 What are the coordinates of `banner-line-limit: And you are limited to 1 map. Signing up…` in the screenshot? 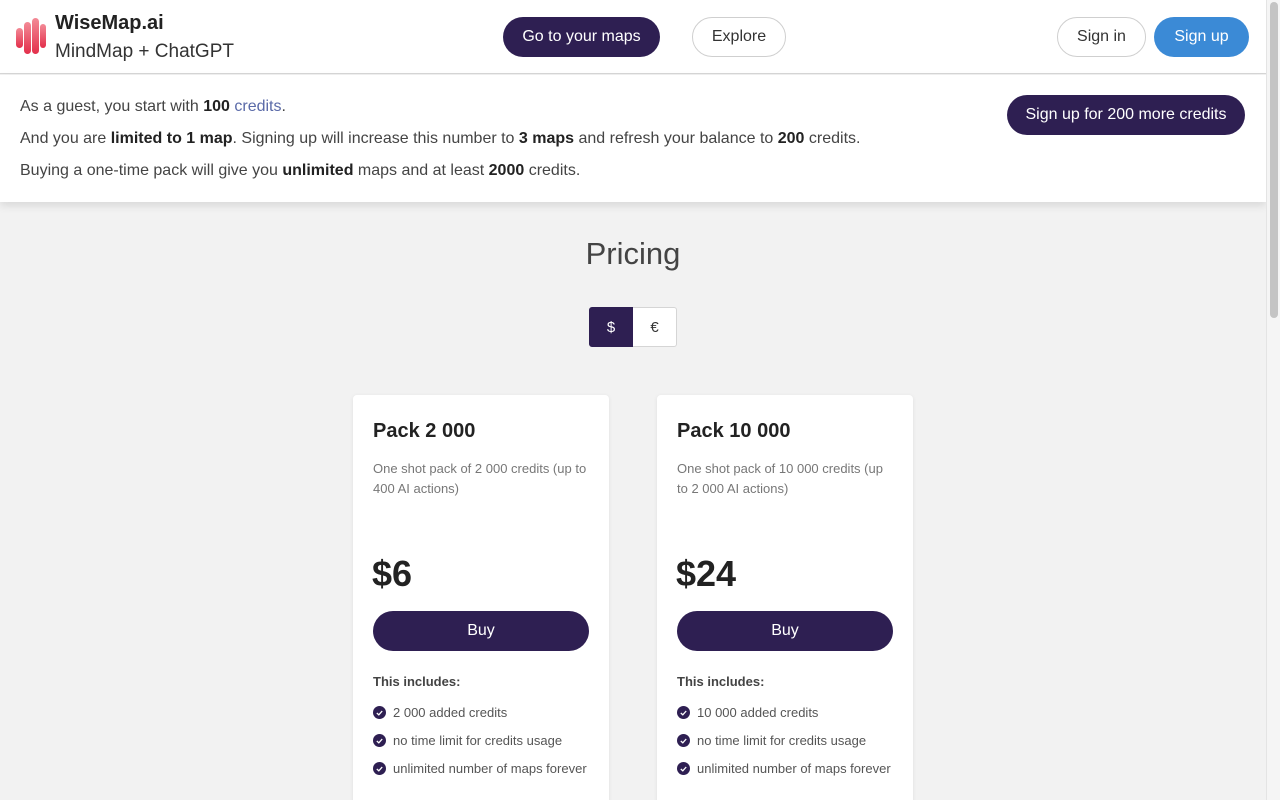 It's located at (440, 139).